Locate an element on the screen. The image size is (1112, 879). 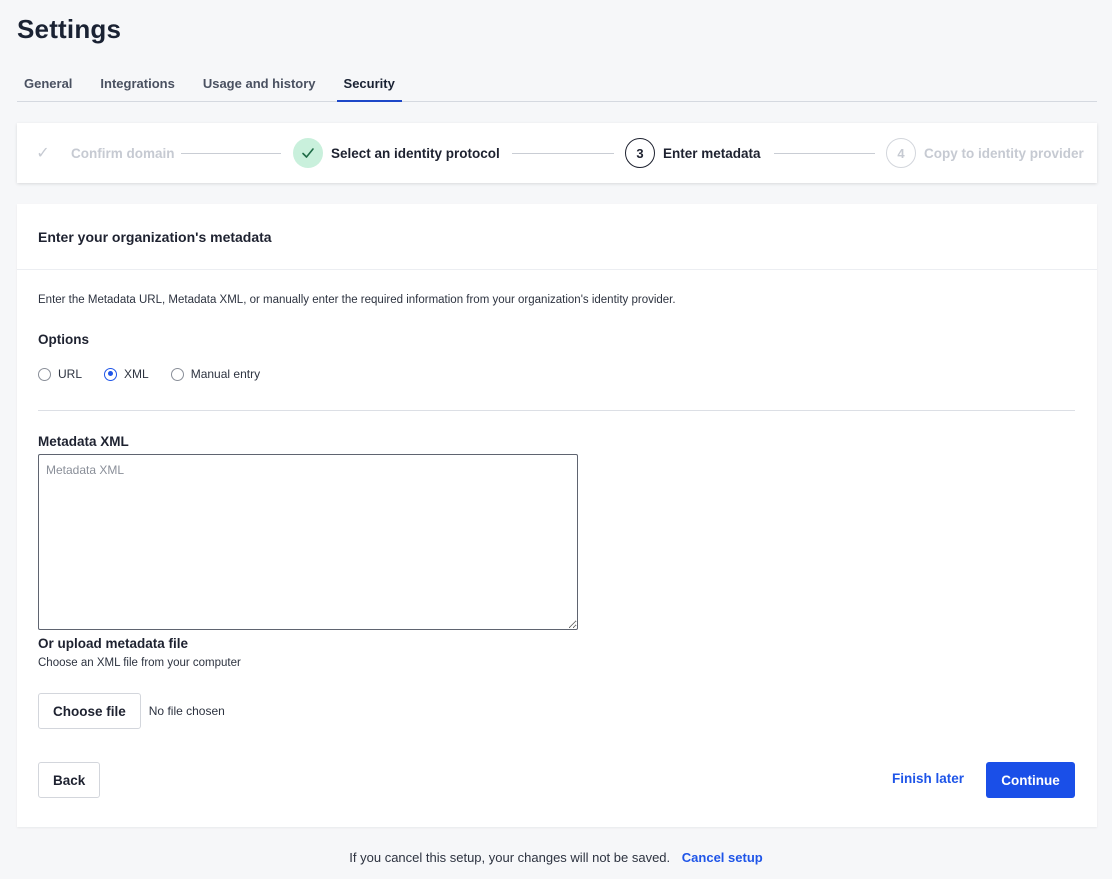
metadata-xml-title: Metadata XML is located at coordinates (83, 441).